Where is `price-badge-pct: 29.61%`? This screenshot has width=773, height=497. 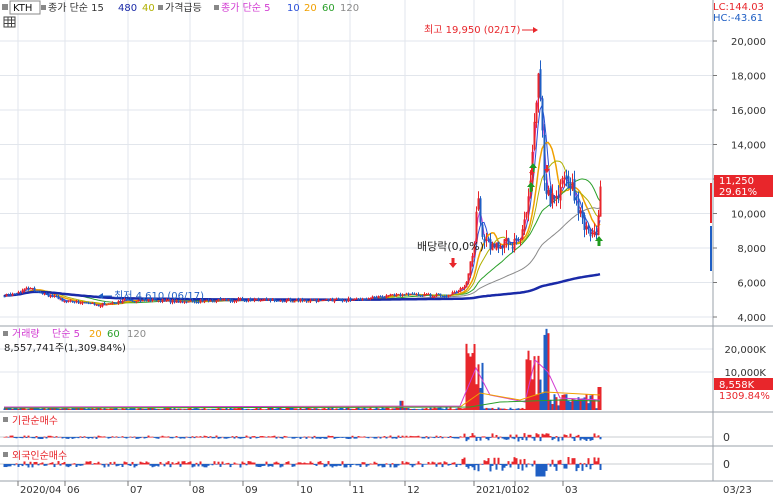
price-badge-pct: 29.61% is located at coordinates (738, 192).